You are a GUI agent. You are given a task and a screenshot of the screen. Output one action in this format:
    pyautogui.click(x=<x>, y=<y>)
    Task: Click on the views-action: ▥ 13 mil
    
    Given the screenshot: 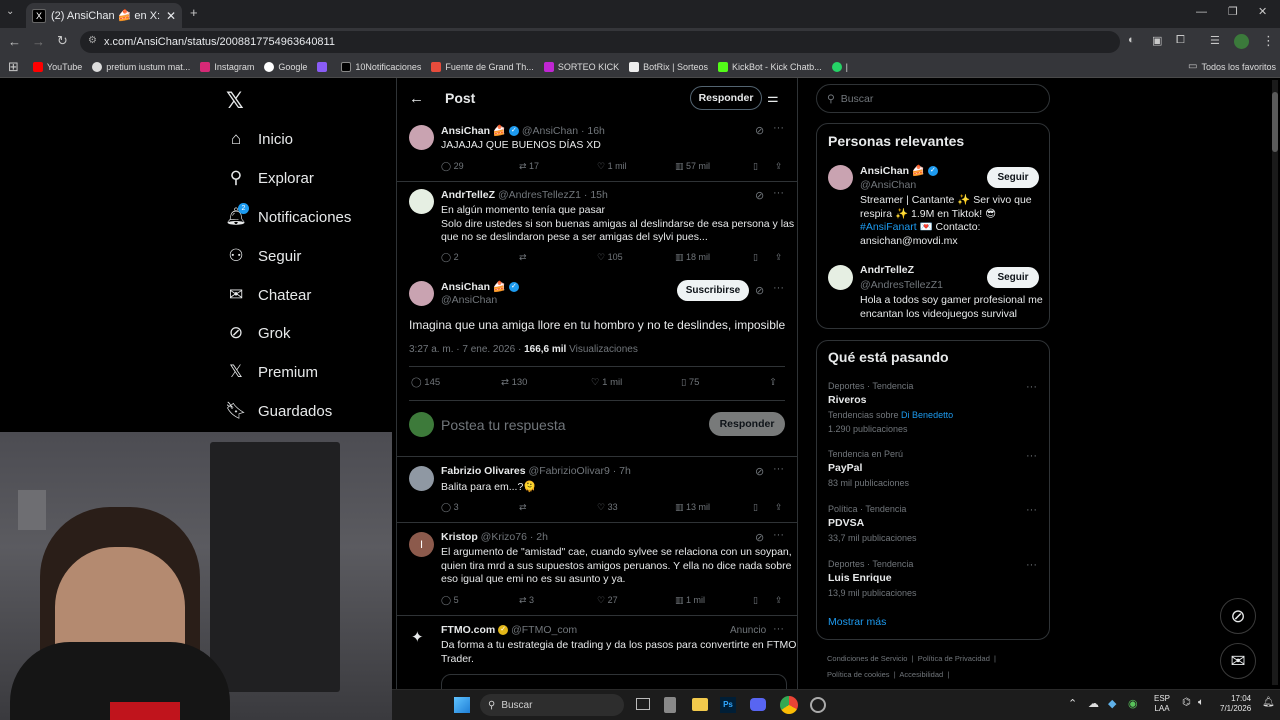 What is the action you would take?
    pyautogui.click(x=692, y=507)
    